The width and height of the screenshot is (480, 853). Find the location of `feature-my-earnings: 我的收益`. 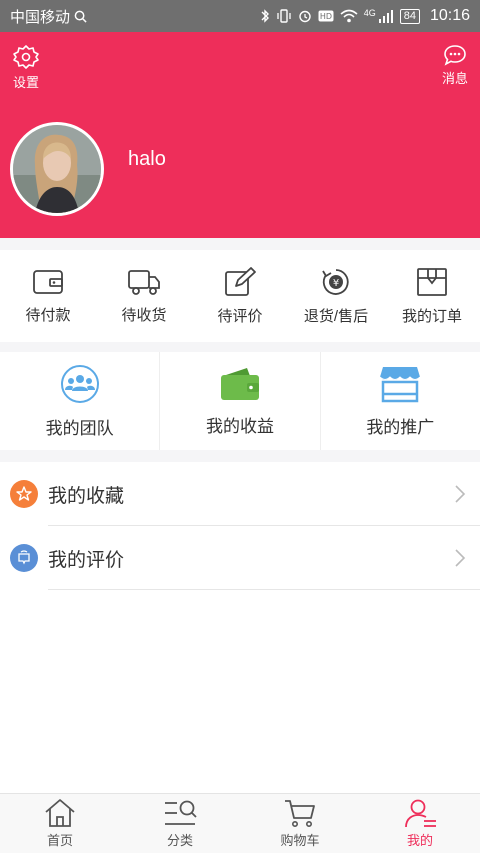

feature-my-earnings: 我的收益 is located at coordinates (240, 401).